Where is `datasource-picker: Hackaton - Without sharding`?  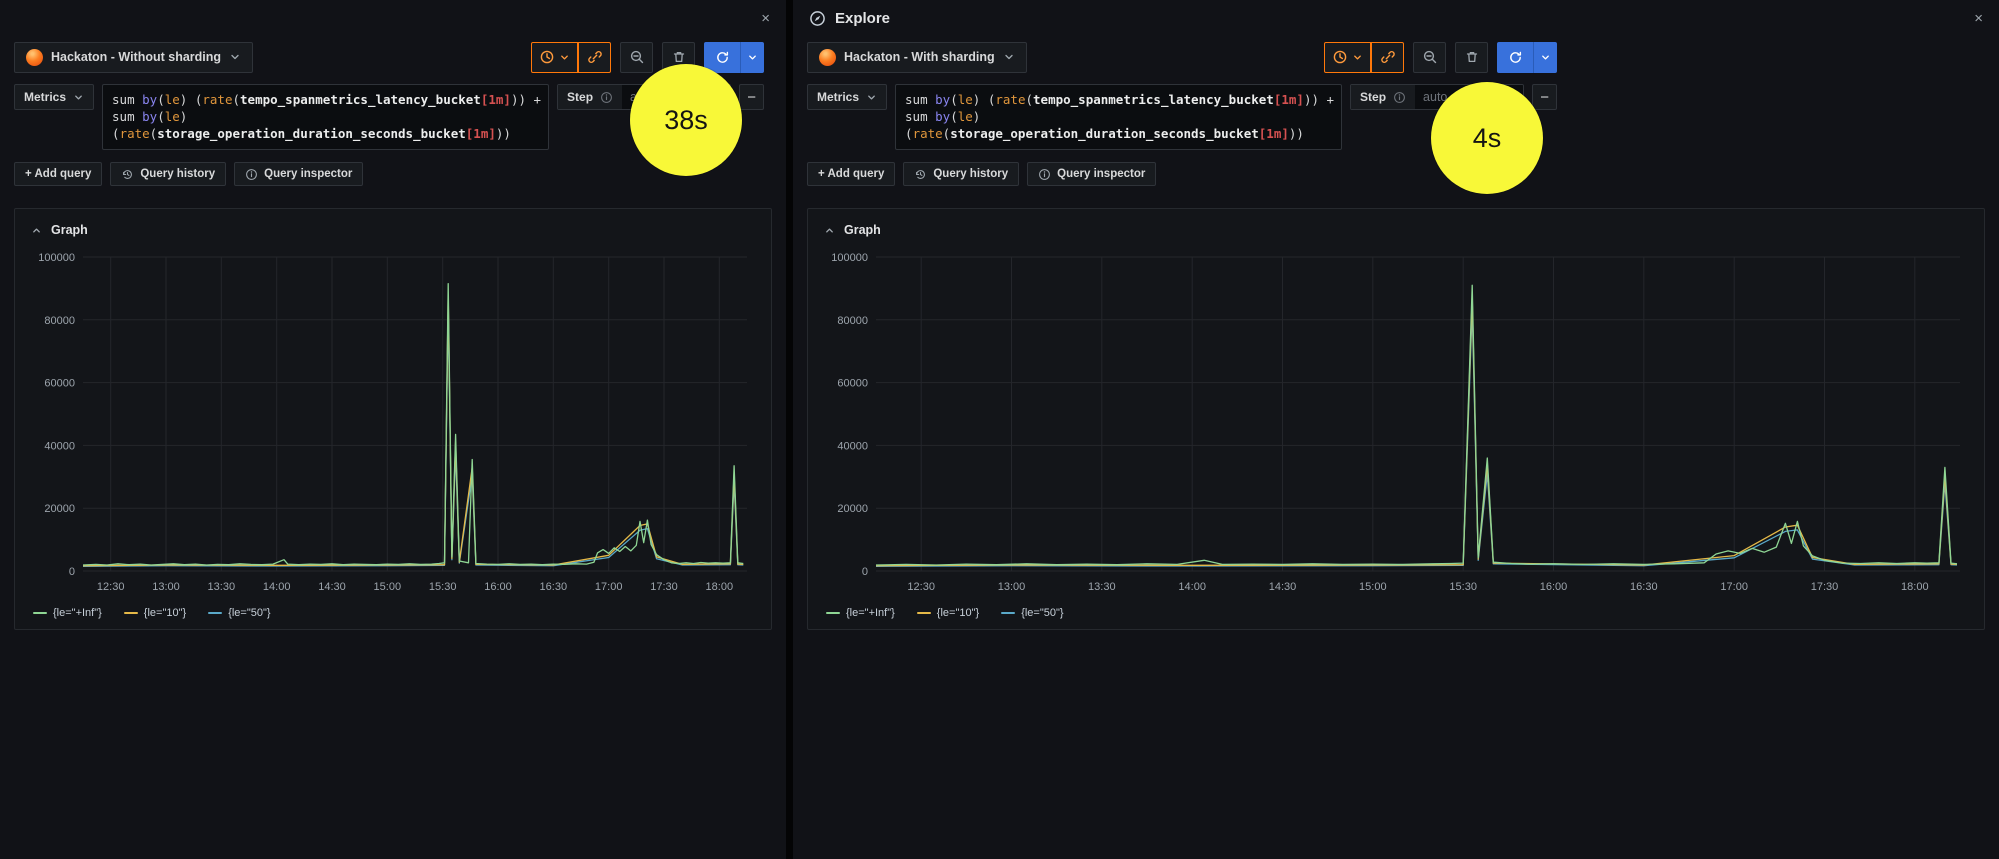 datasource-picker: Hackaton - Without sharding is located at coordinates (134, 57).